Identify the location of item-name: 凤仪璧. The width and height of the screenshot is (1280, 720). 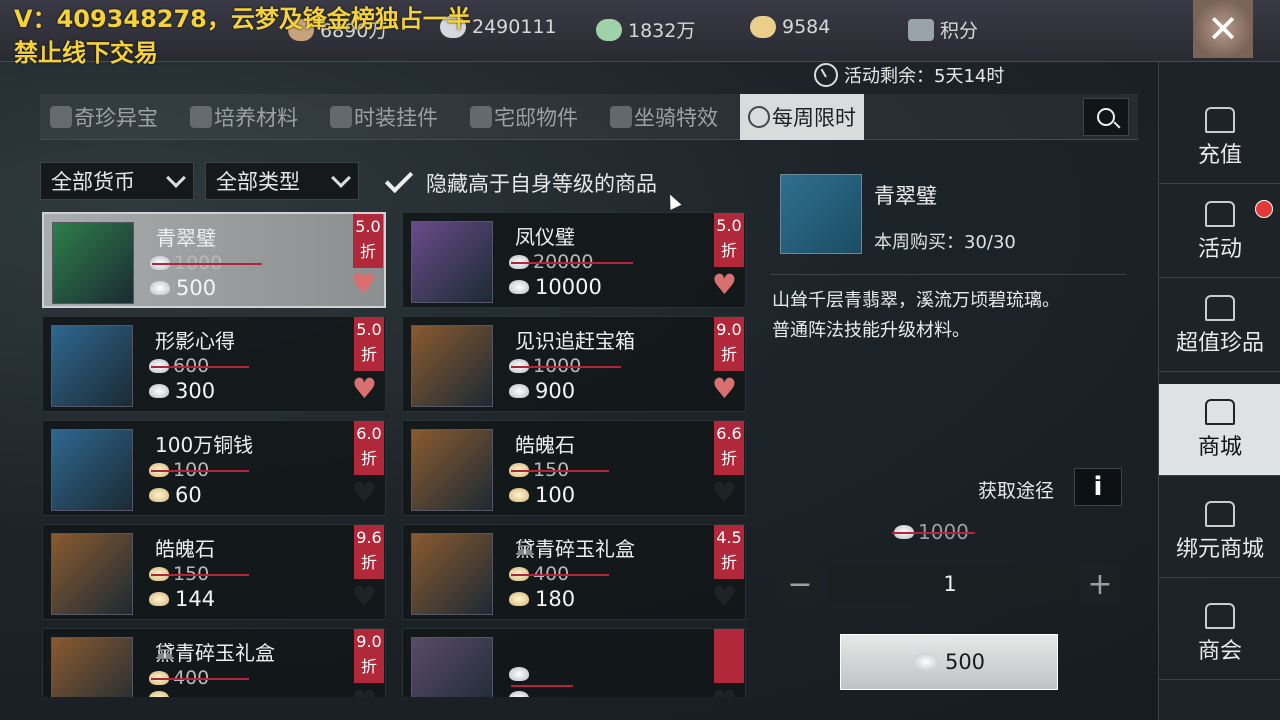
(545, 237).